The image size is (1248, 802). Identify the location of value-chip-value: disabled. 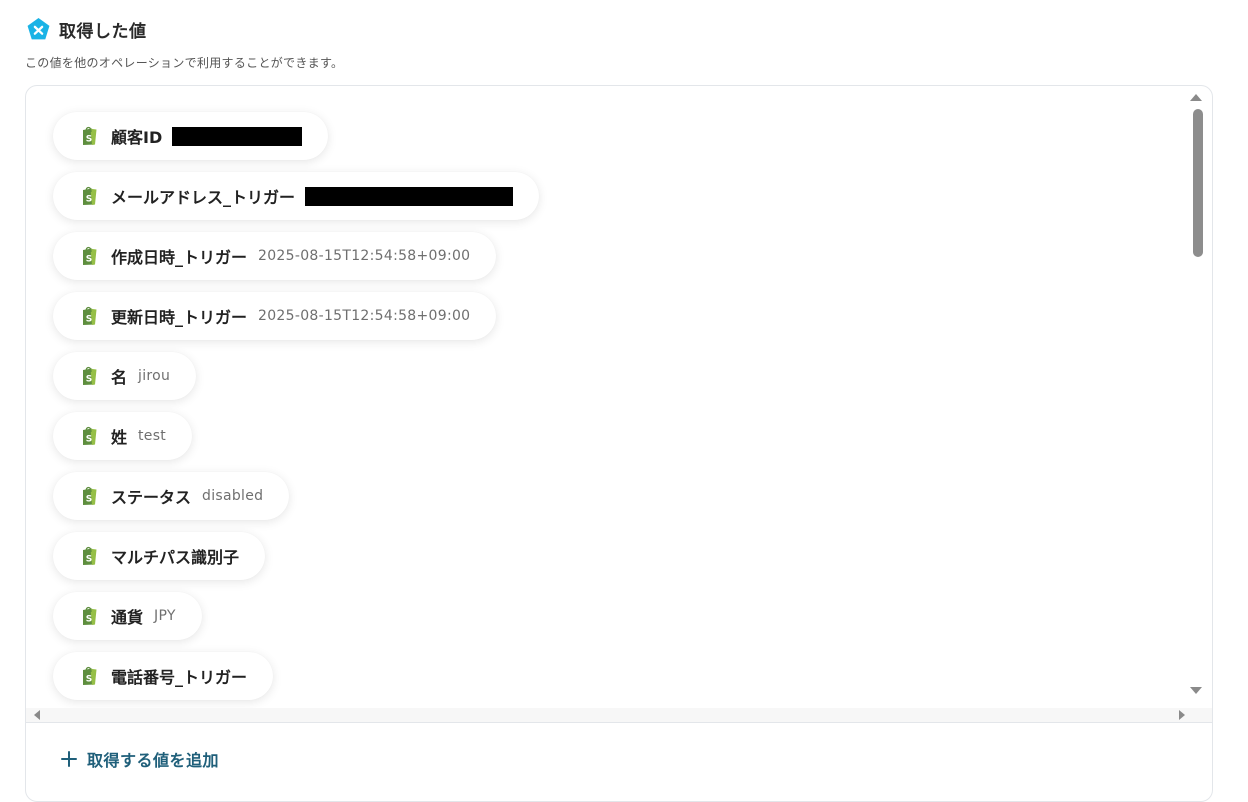
(233, 496).